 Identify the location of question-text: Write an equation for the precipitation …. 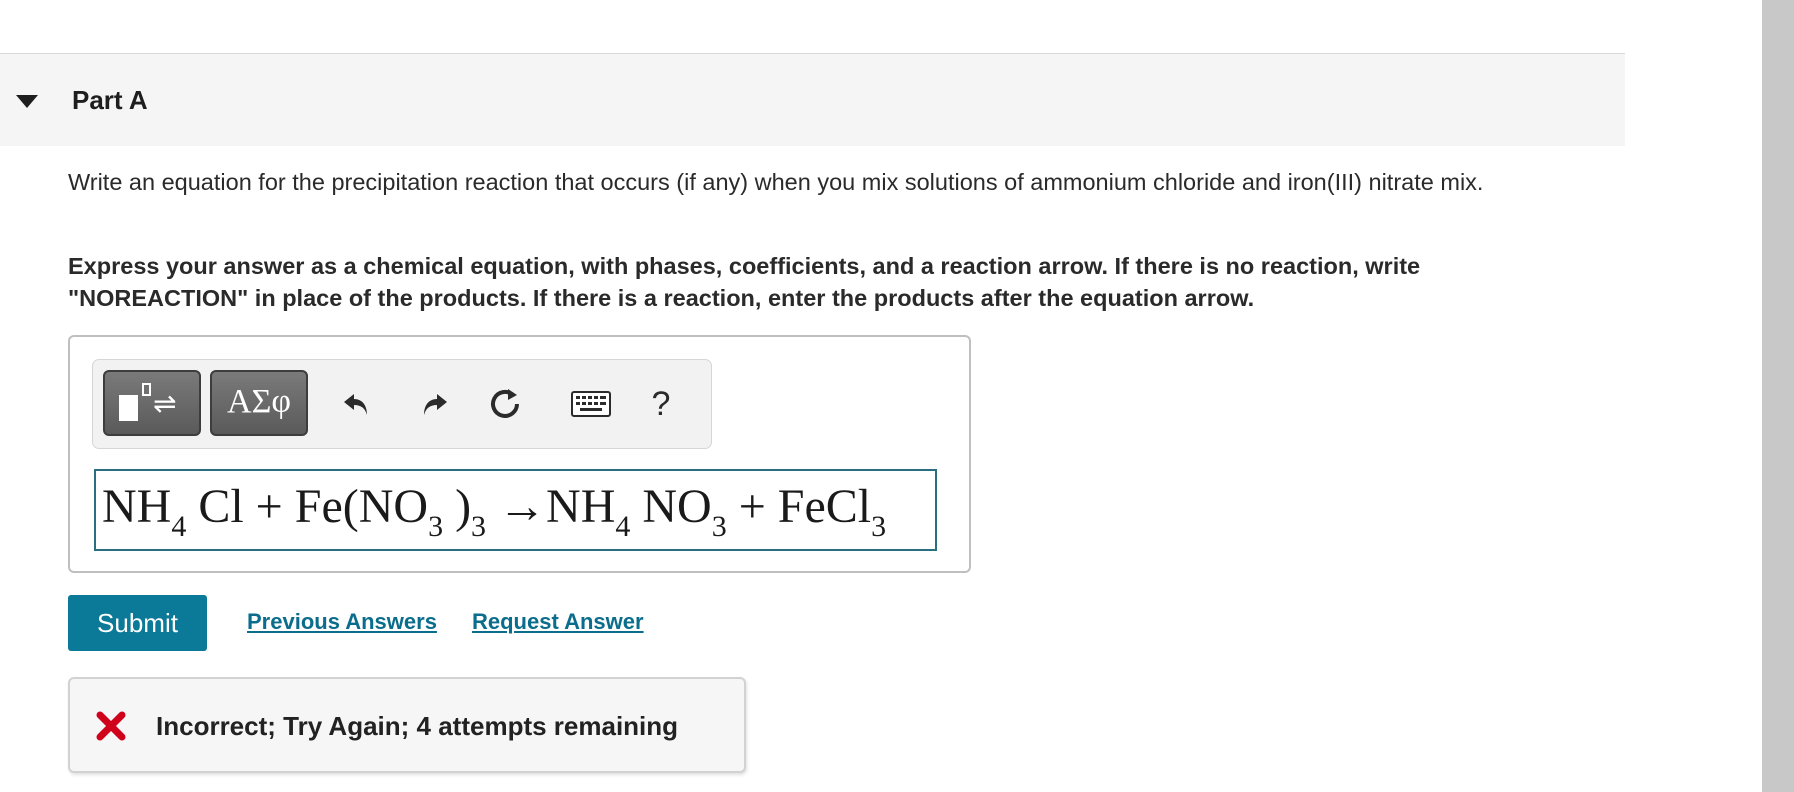
(776, 182).